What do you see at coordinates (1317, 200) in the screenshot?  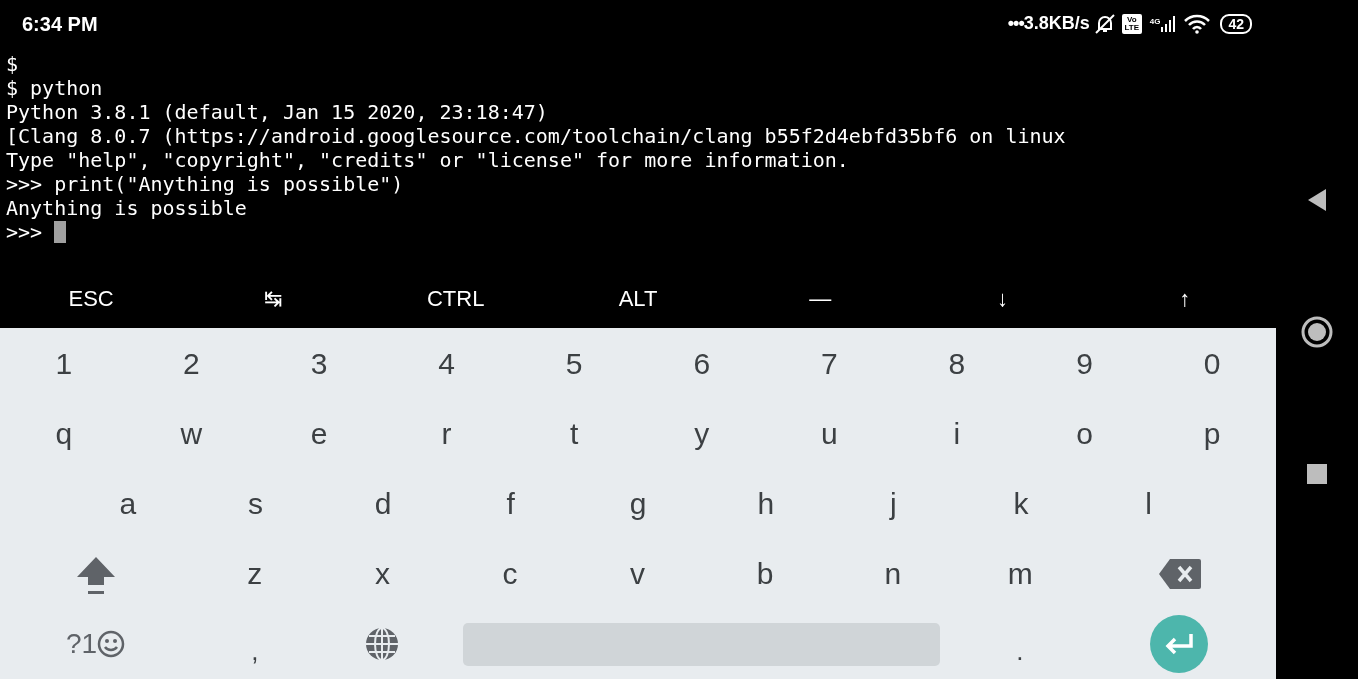 I see `back-icon` at bounding box center [1317, 200].